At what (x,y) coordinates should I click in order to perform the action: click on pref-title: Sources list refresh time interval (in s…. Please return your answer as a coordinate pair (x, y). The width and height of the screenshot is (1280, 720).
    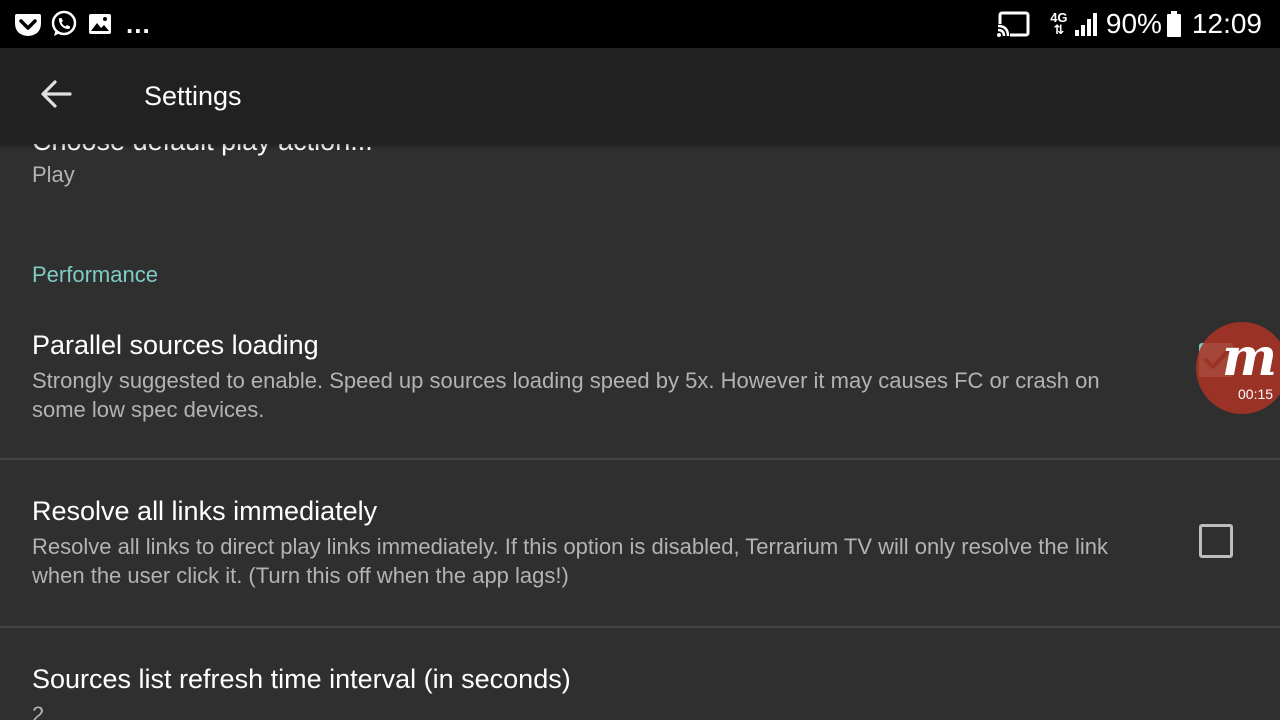
    Looking at the image, I should click on (301, 679).